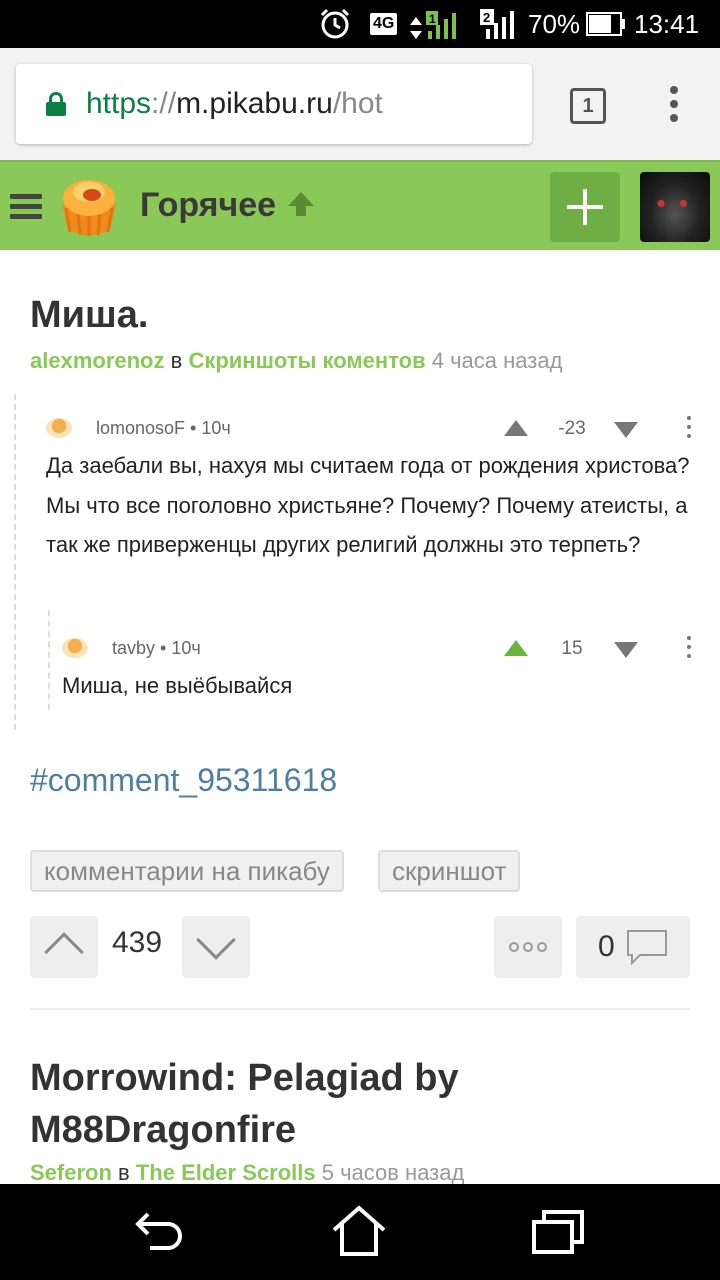 Image resolution: width=720 pixels, height=1280 pixels. Describe the element at coordinates (606, 24) in the screenshot. I see `battery-icon` at that location.